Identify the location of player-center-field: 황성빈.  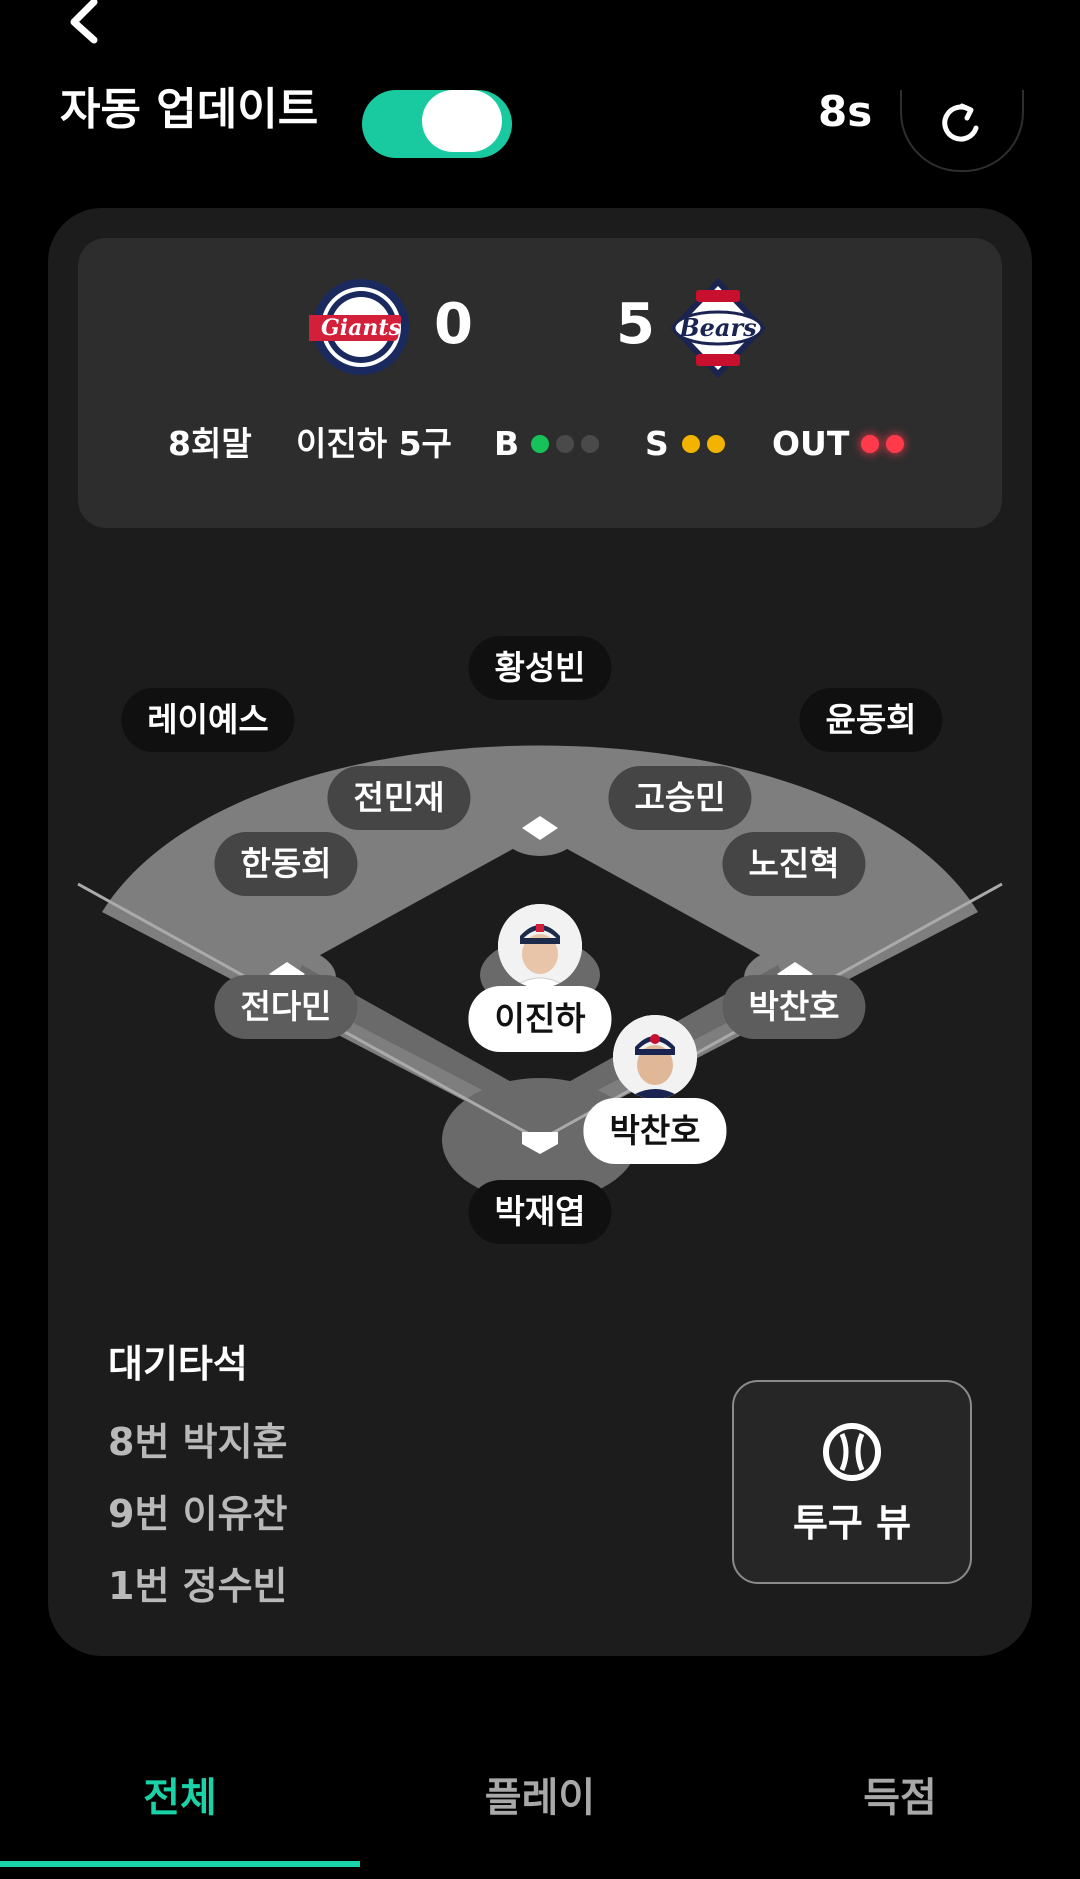
(540, 668).